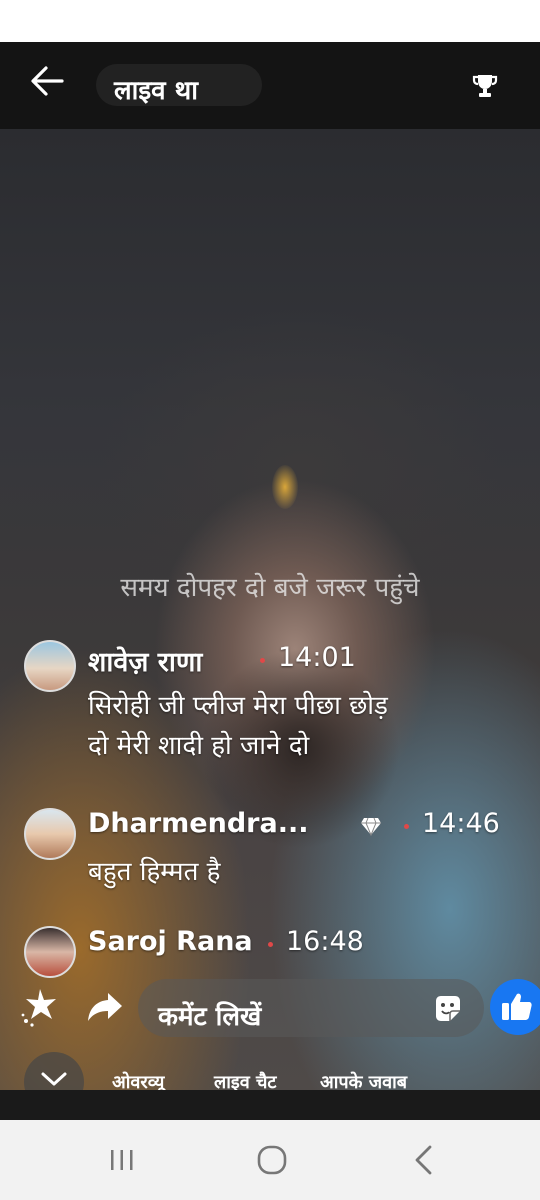 The height and width of the screenshot is (1200, 540). What do you see at coordinates (270, 85) in the screenshot?
I see `header-bar: लाइव था` at bounding box center [270, 85].